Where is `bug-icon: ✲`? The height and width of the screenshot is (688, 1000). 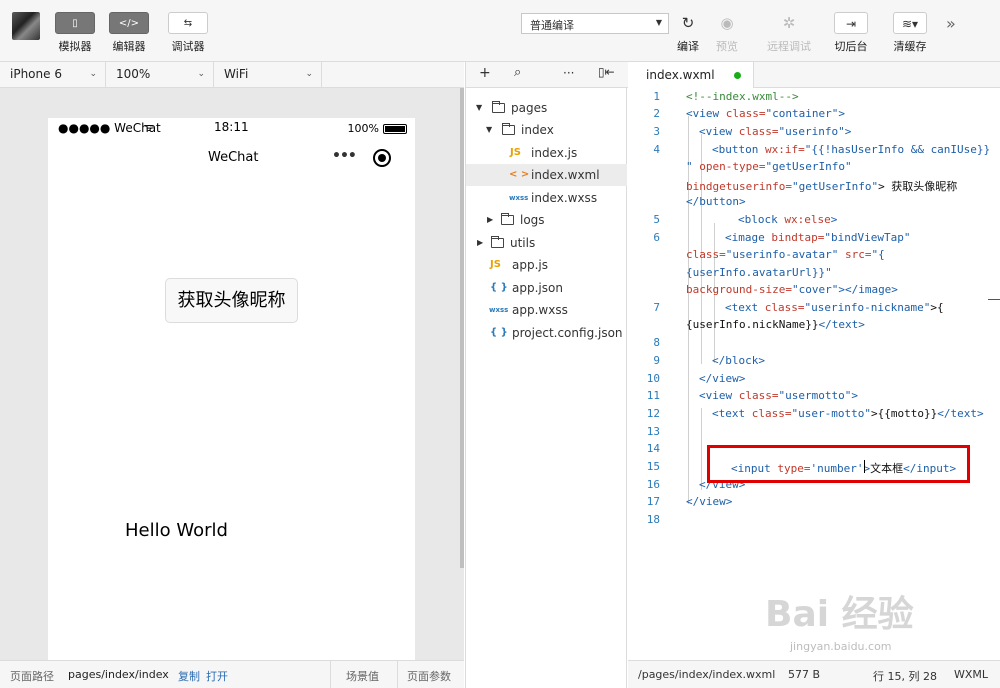 bug-icon: ✲ is located at coordinates (789, 23).